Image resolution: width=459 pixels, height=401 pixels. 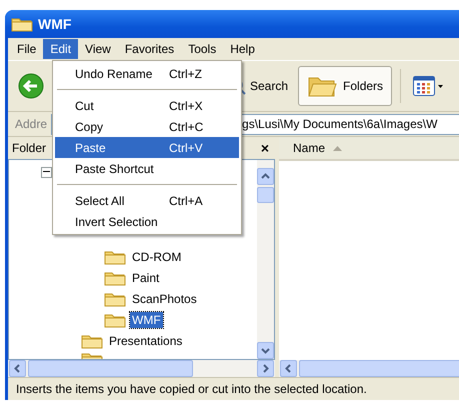 I want to click on collapse-toggle, so click(x=46, y=172).